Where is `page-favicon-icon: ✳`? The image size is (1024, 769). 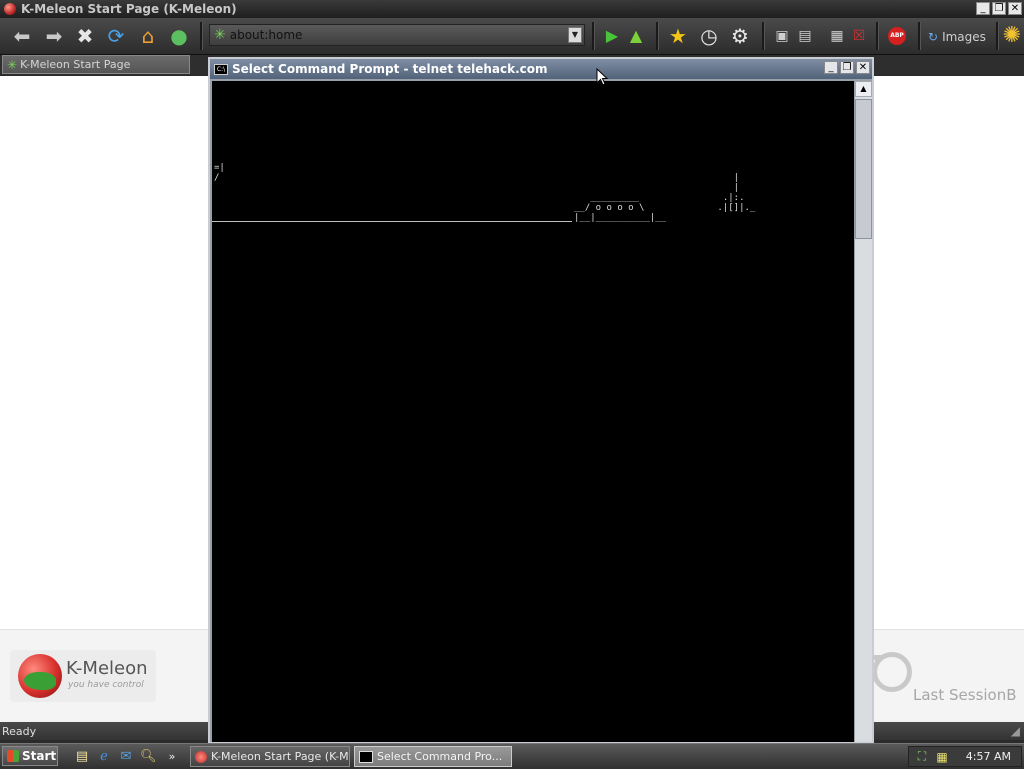
page-favicon-icon: ✳ is located at coordinates (220, 35).